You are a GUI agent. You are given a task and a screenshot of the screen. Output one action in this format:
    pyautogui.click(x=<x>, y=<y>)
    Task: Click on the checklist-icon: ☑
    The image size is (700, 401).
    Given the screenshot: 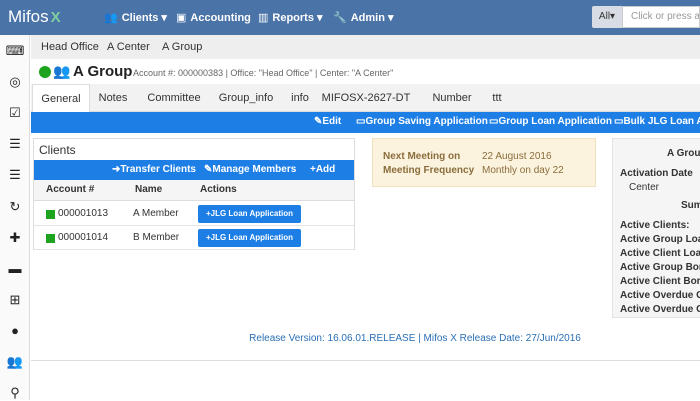 What is the action you would take?
    pyautogui.click(x=15, y=113)
    